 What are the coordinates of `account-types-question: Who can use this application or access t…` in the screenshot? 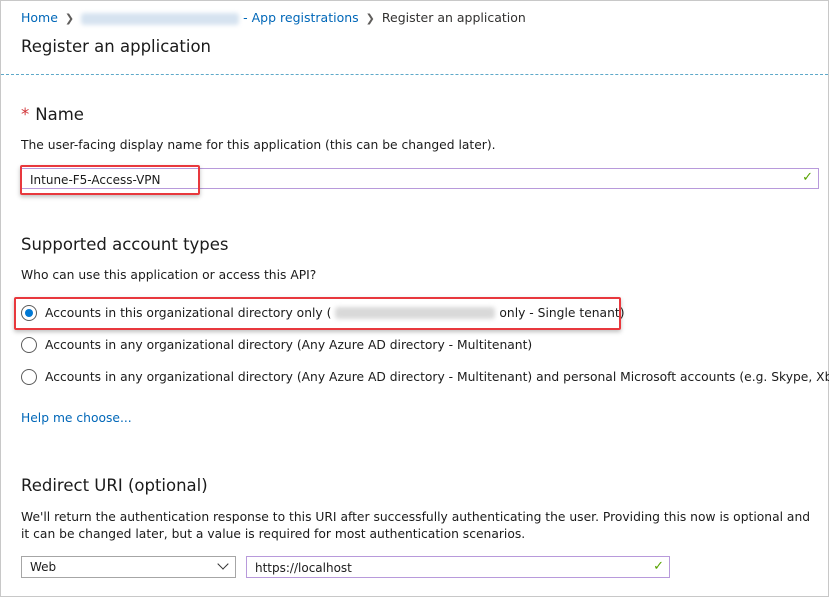 It's located at (169, 275).